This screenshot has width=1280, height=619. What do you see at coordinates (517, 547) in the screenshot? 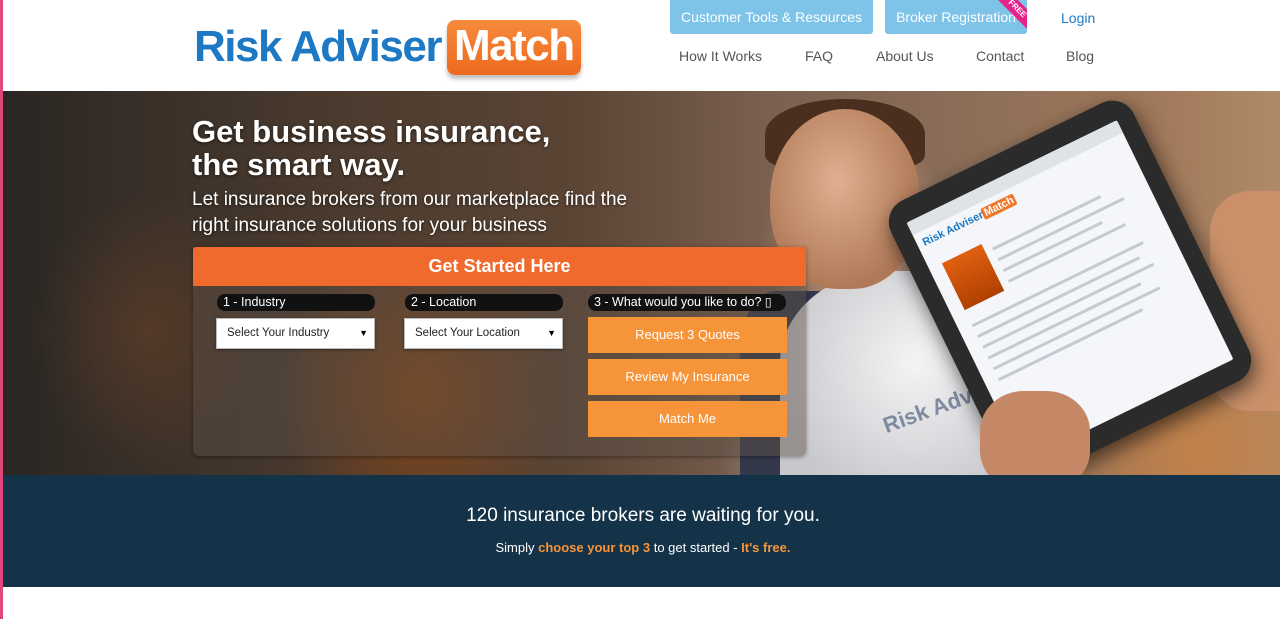
I see `banner-sub-prefix: Simply` at bounding box center [517, 547].